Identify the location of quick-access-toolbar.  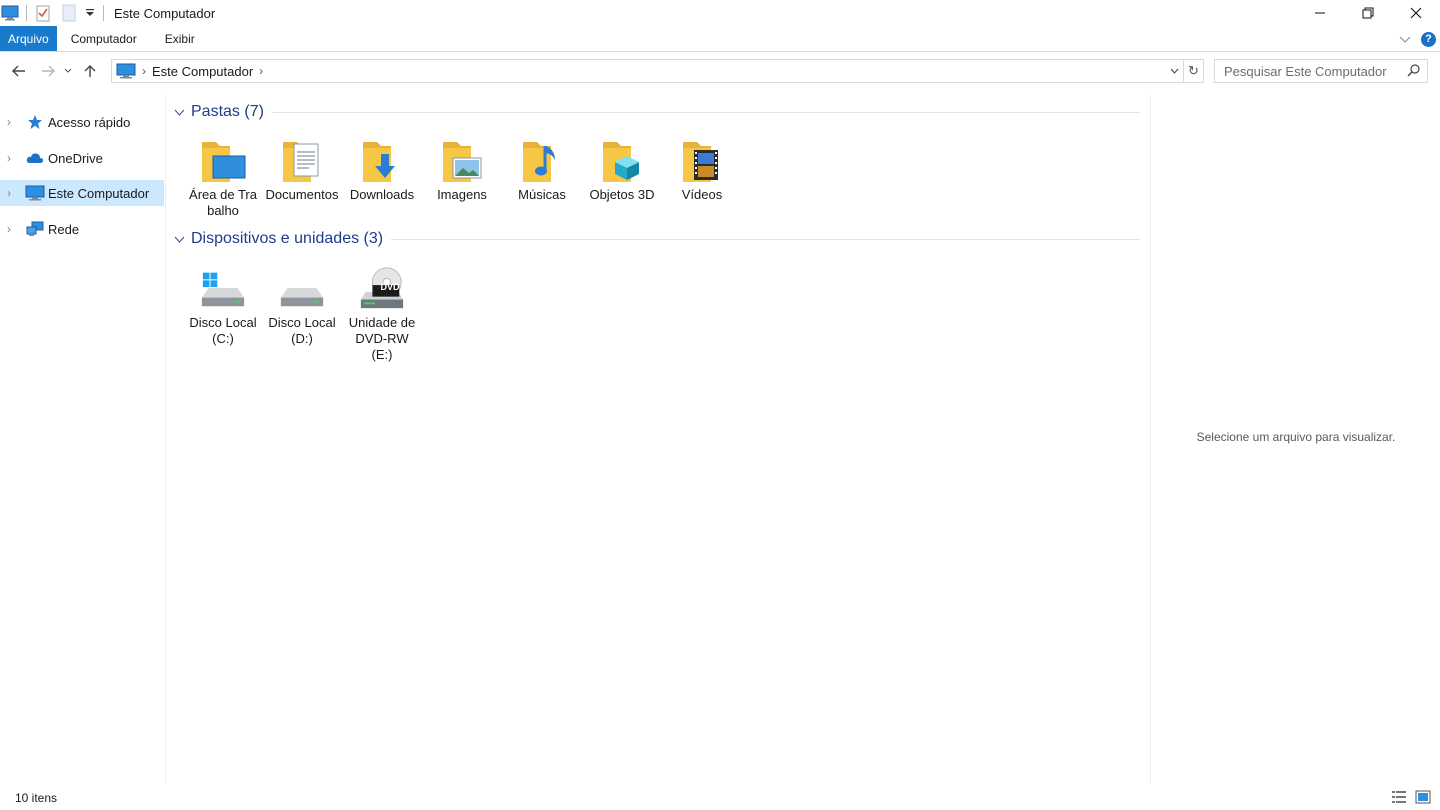
(55, 13).